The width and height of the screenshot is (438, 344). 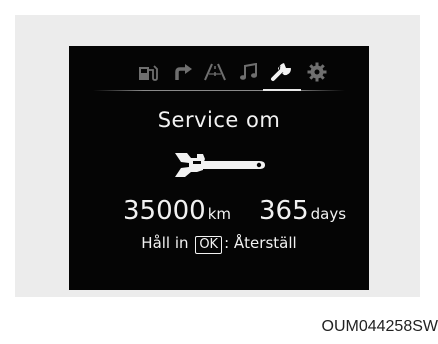 I want to click on tab-lane-assist, so click(x=215, y=72).